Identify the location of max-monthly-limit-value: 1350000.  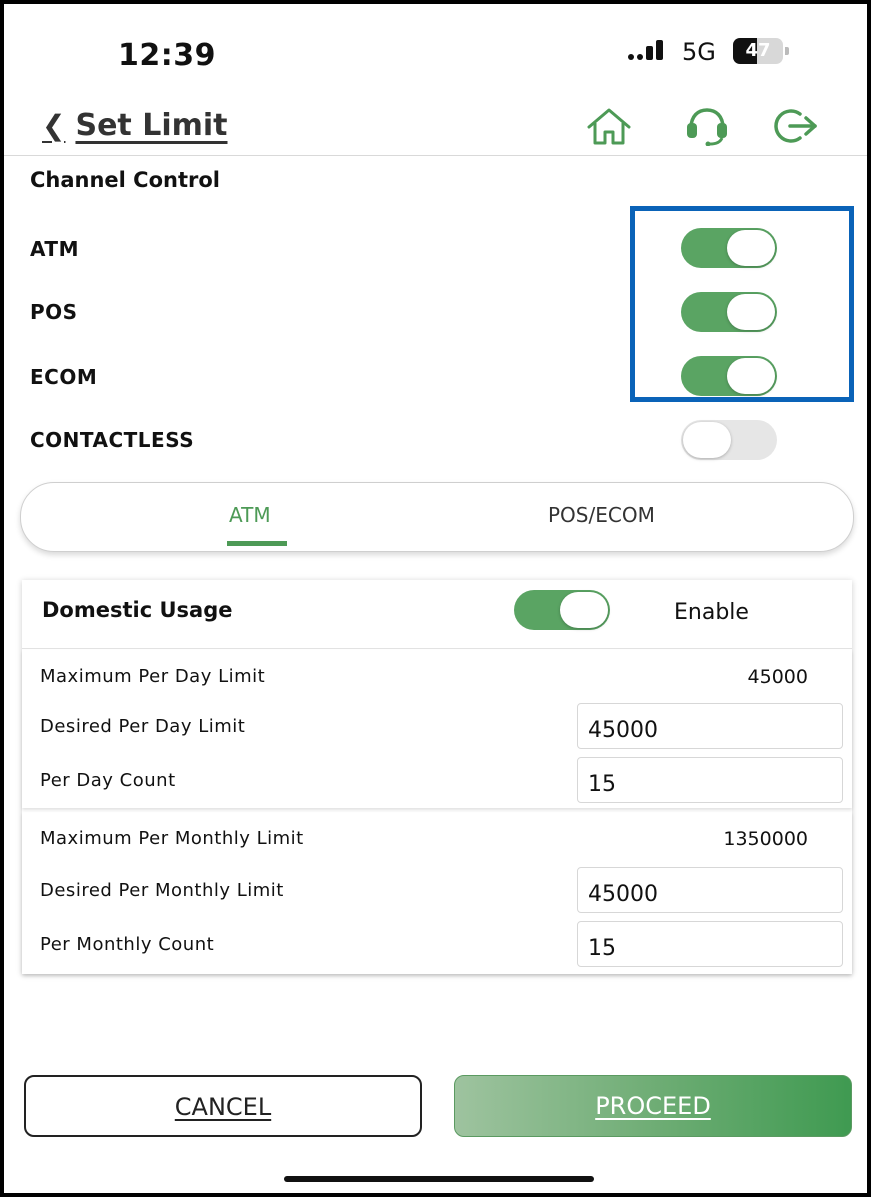
(765, 839).